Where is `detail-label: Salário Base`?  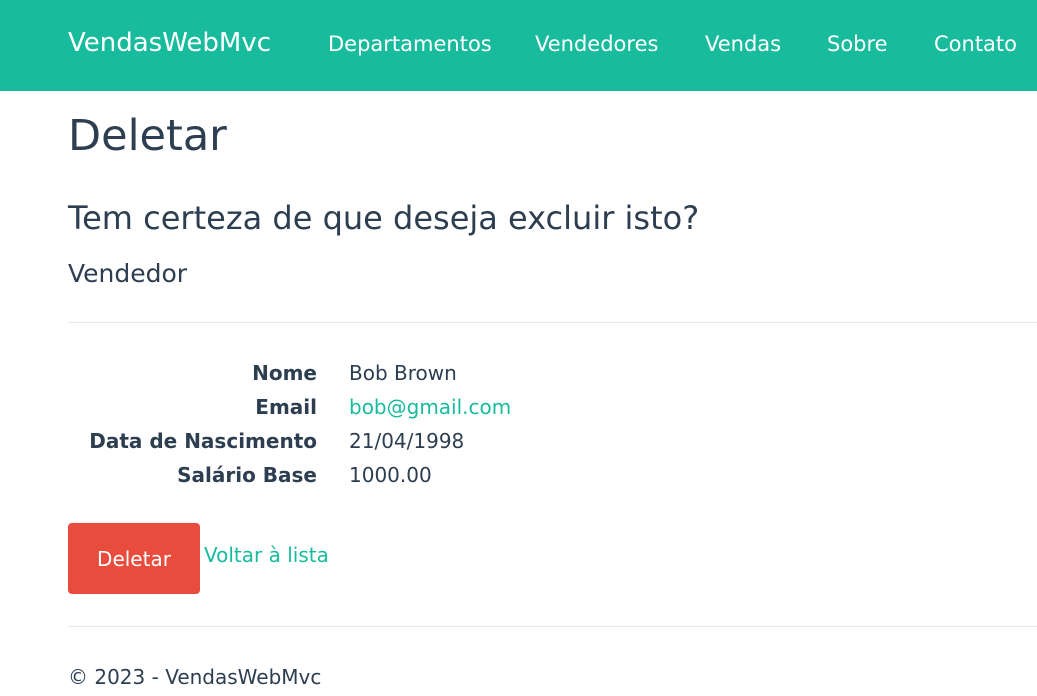 detail-label: Salário Base is located at coordinates (247, 475).